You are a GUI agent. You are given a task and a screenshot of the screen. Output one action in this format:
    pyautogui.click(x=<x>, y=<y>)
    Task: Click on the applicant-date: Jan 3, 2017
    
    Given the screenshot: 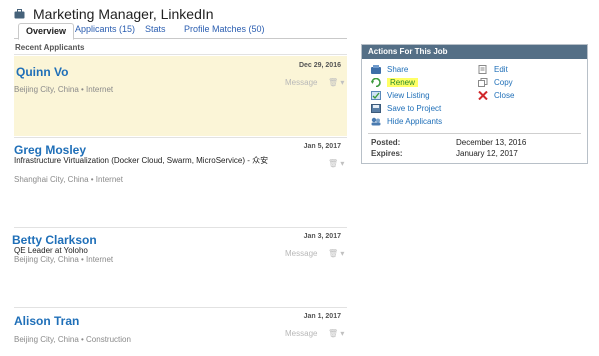 What is the action you would take?
    pyautogui.click(x=322, y=236)
    